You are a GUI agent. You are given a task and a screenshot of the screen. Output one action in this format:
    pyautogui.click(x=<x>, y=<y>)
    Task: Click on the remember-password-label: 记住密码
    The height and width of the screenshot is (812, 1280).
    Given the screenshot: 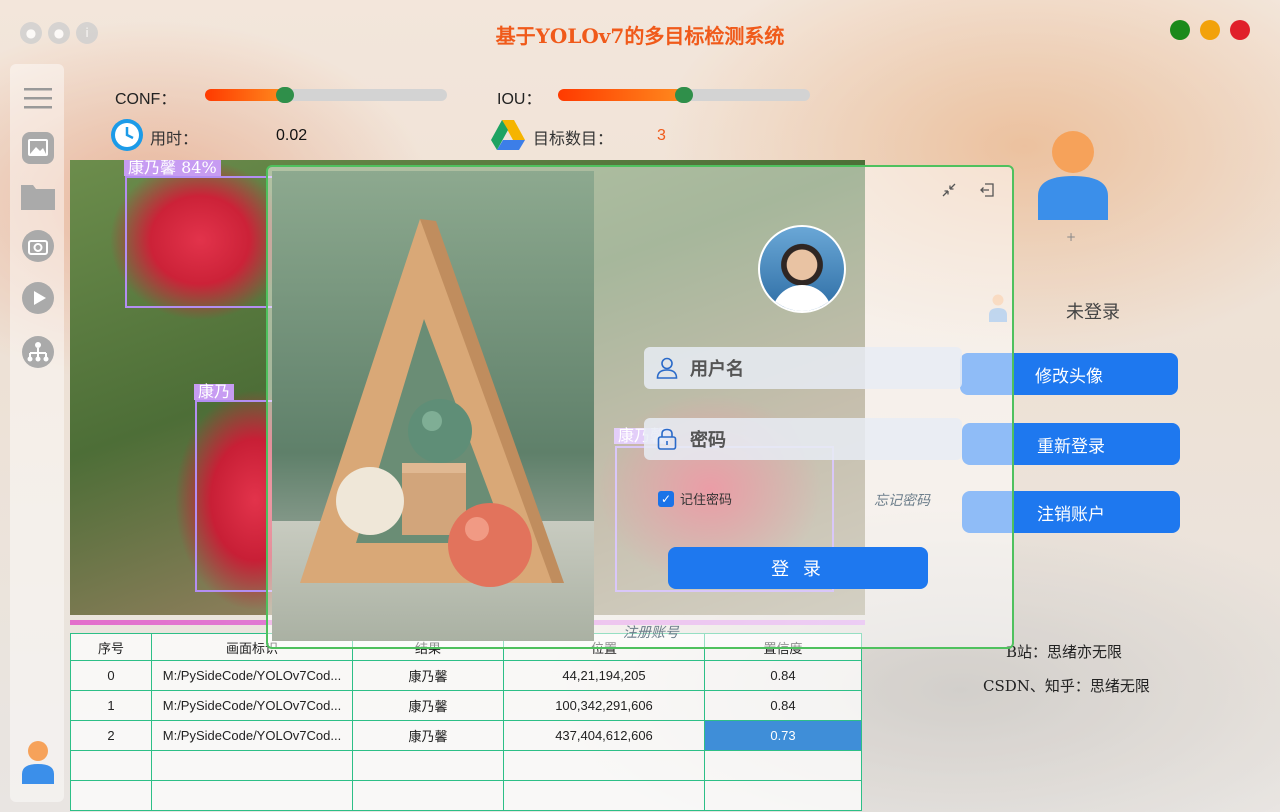 What is the action you would take?
    pyautogui.click(x=706, y=500)
    